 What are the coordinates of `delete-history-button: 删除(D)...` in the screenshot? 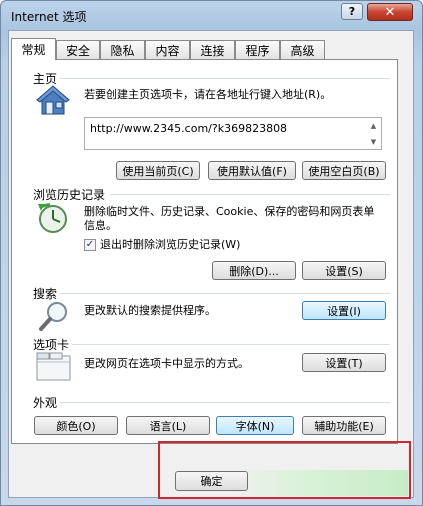 It's located at (254, 270).